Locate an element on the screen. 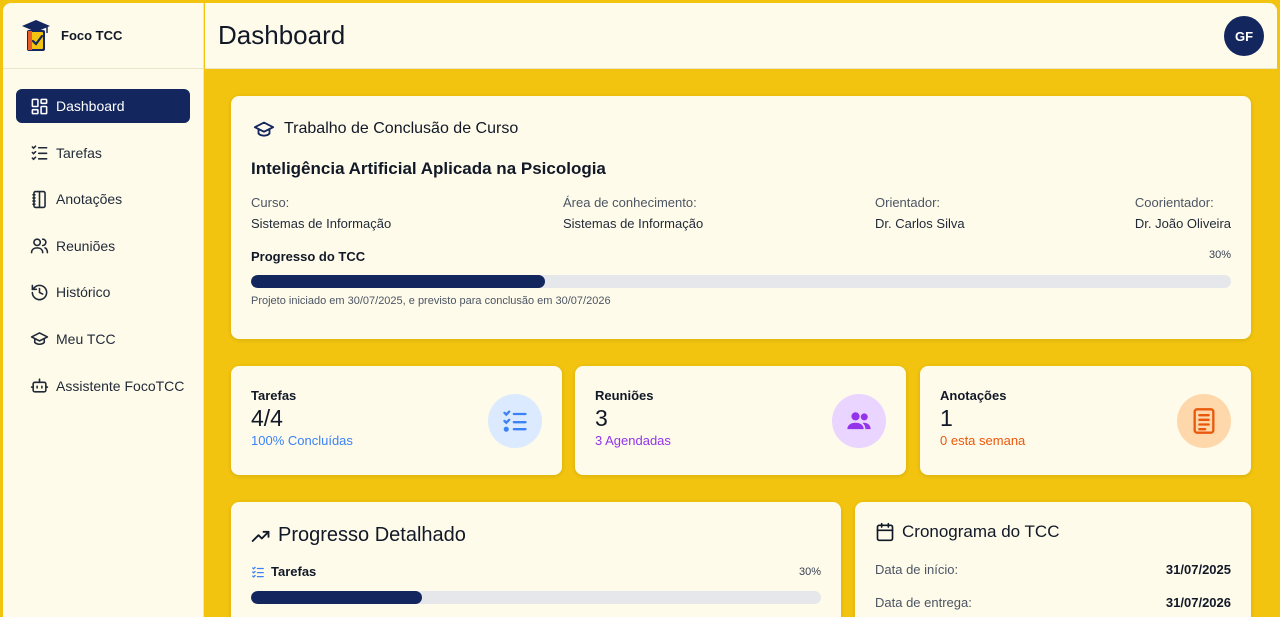 The image size is (1280, 617). detail-row-label: Tarefas is located at coordinates (283, 571).